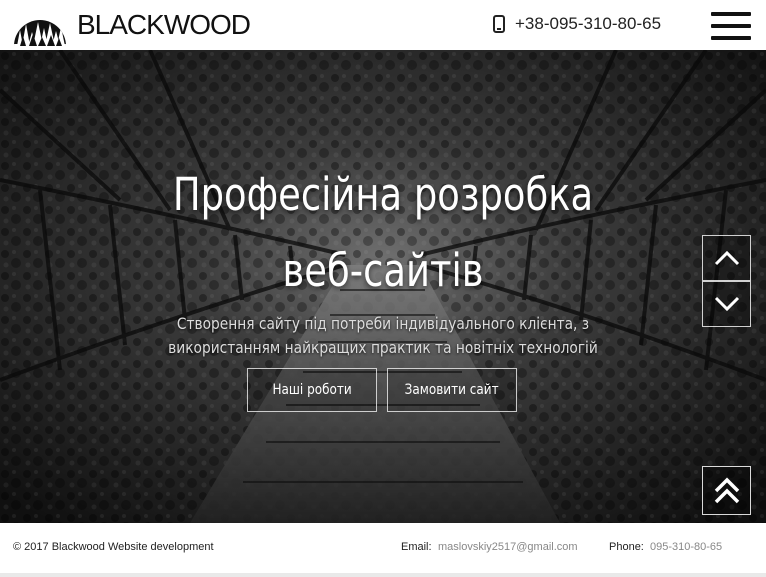  I want to click on order-site-button-label: Замовити сайт, so click(452, 390).